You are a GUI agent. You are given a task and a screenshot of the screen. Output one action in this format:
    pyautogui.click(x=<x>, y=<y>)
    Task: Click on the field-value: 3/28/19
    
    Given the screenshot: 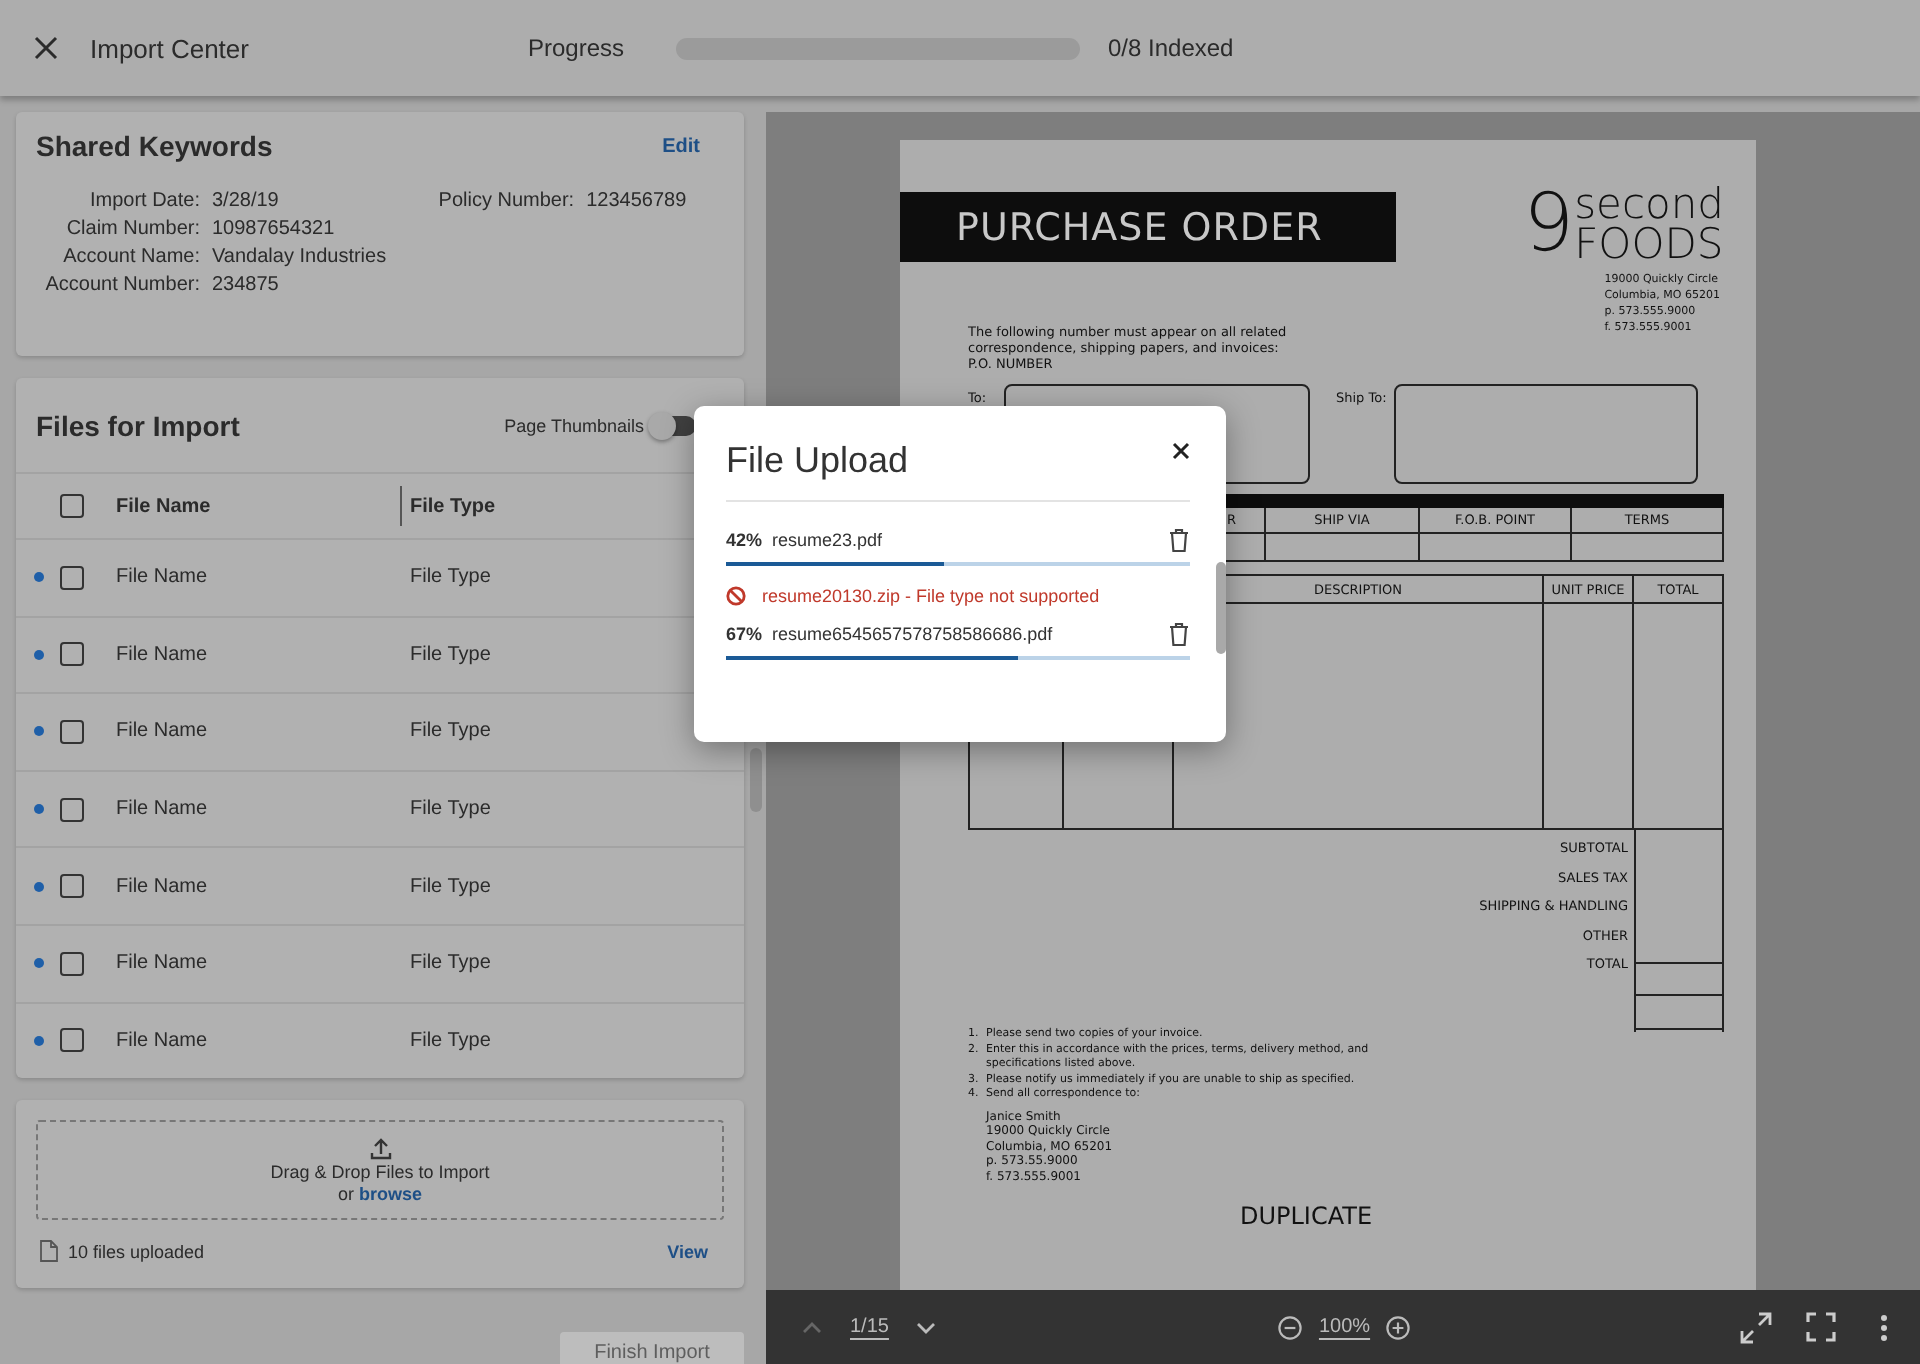 What is the action you would take?
    pyautogui.click(x=246, y=201)
    